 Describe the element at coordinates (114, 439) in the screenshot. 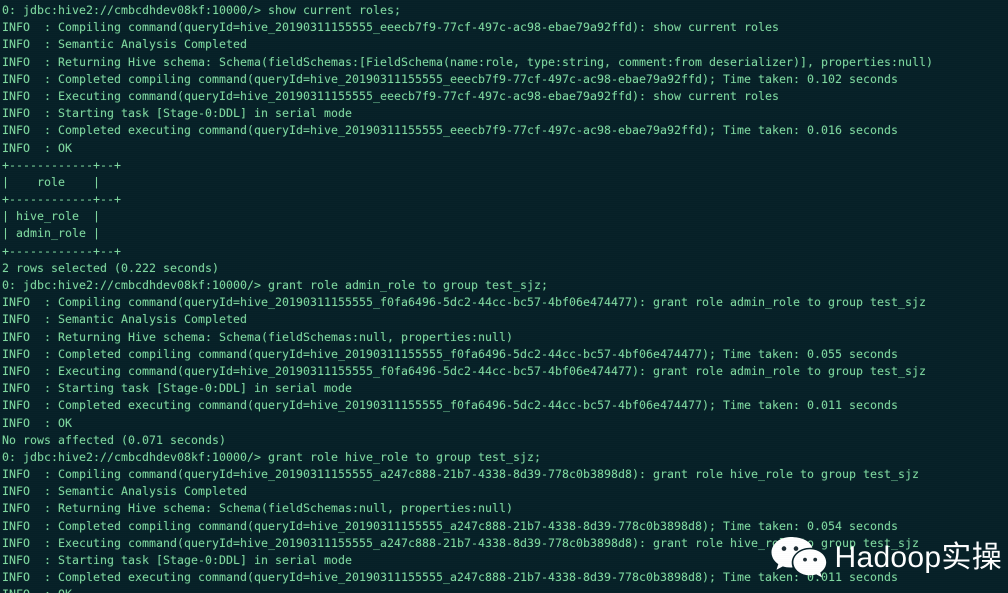

I see `terminal-line: No rows affected (0.071 seconds)` at that location.